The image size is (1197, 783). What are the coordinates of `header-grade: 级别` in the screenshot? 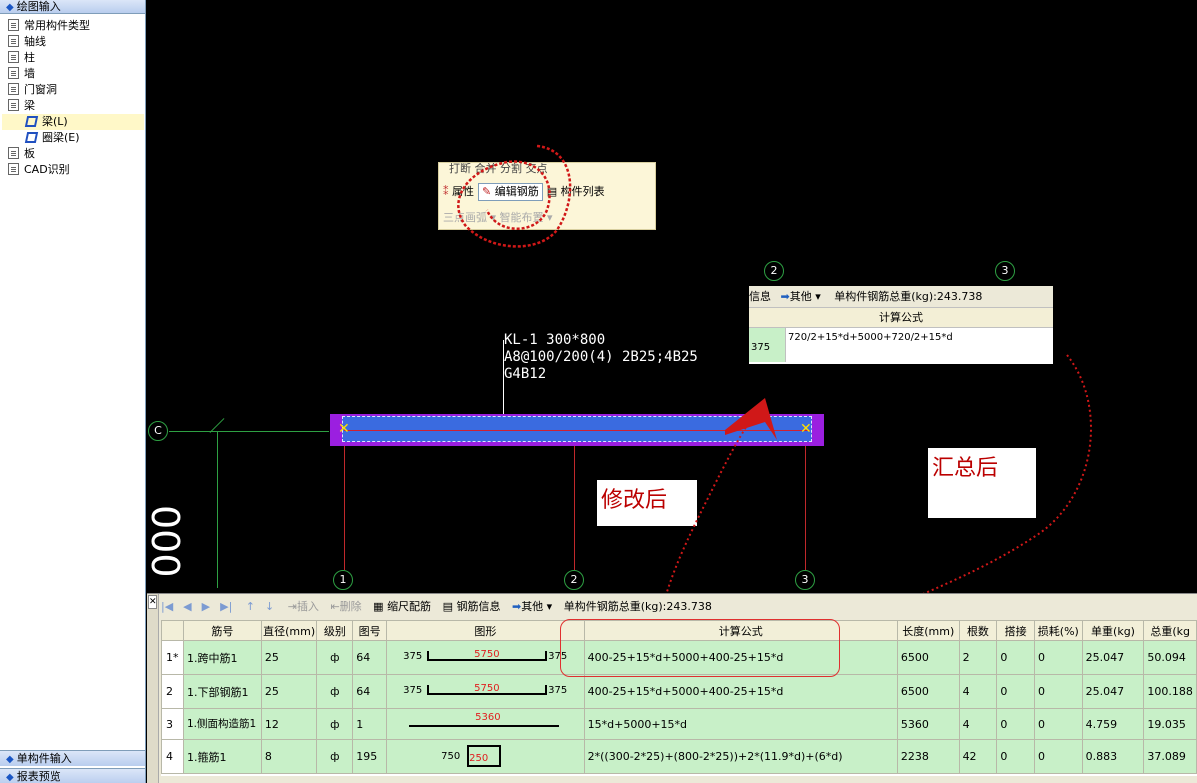 It's located at (335, 630).